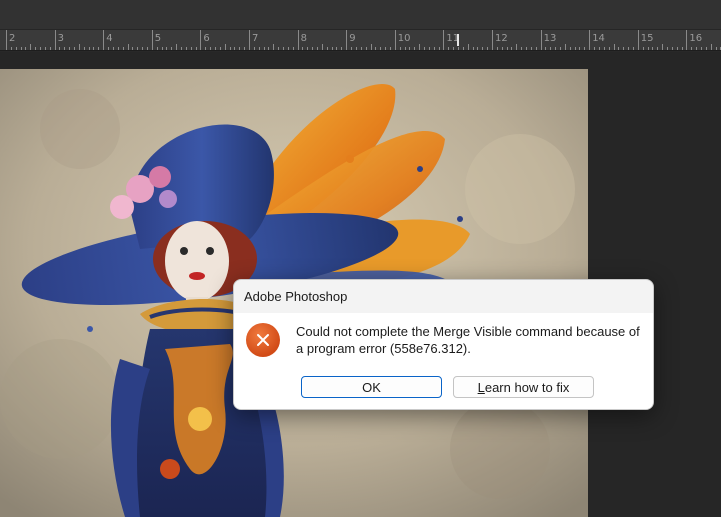 The height and width of the screenshot is (517, 721). I want to click on ruler-label: 9, so click(352, 38).